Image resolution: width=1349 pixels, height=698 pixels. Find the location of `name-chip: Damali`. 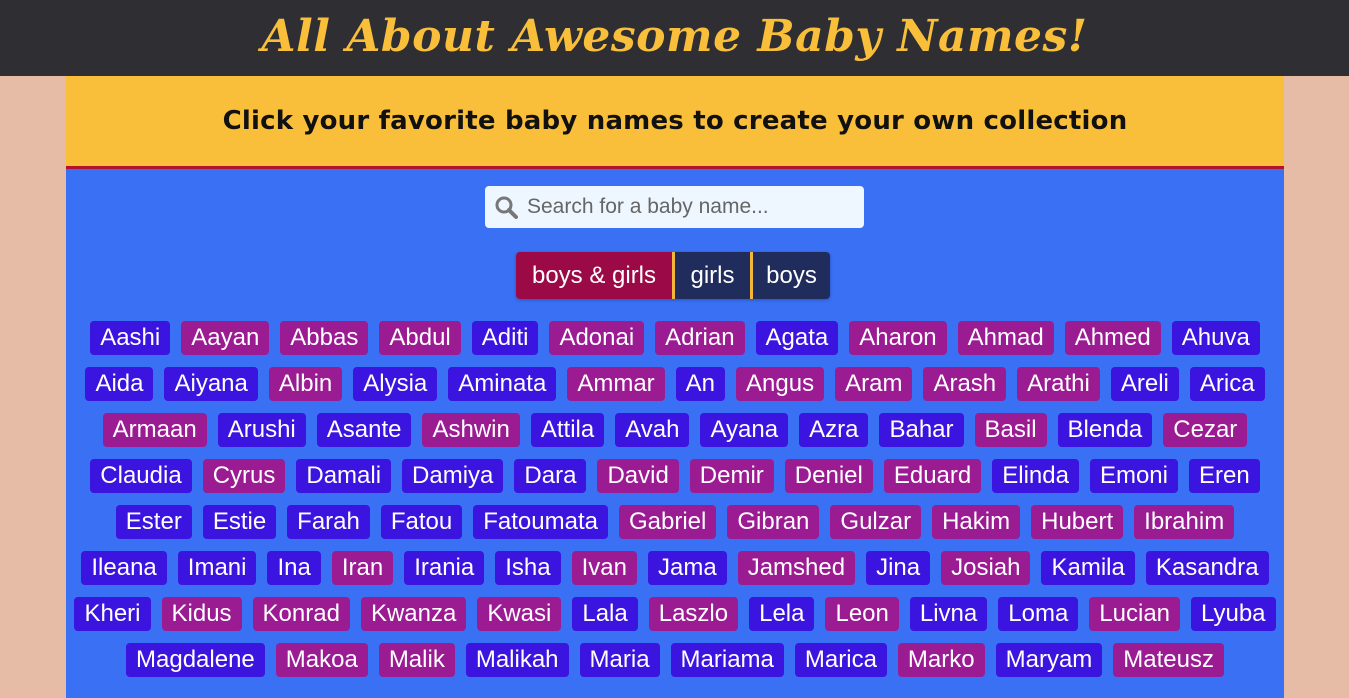

name-chip: Damali is located at coordinates (344, 476).